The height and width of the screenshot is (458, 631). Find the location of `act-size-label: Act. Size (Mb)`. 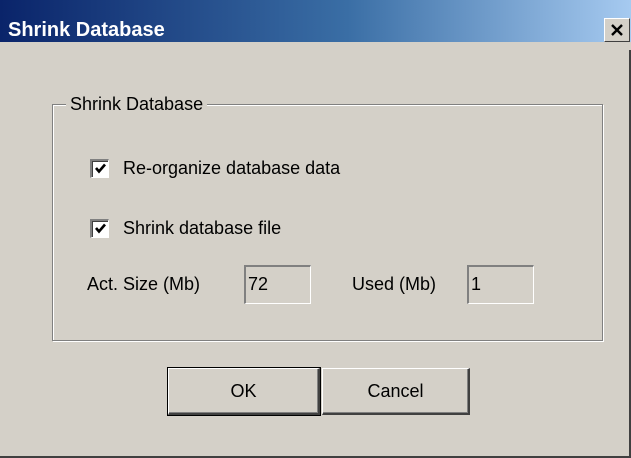

act-size-label: Act. Size (Mb) is located at coordinates (144, 284).